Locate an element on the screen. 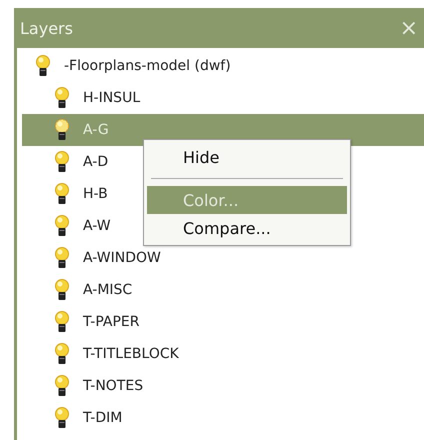 Image resolution: width=424 pixels, height=440 pixels. tree-item: A-W is located at coordinates (97, 226).